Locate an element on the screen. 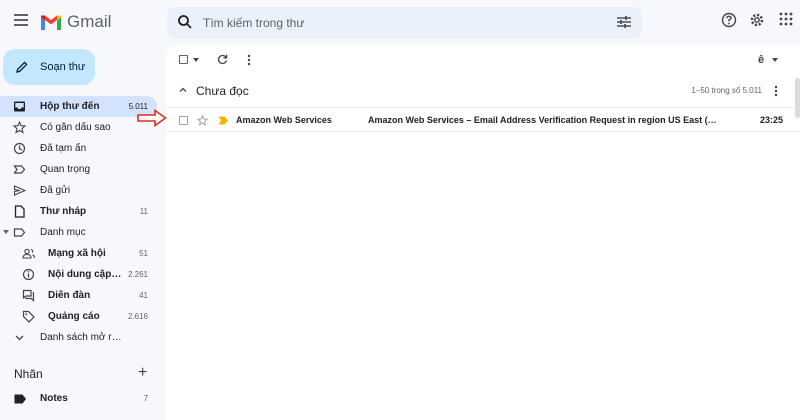 Image resolution: width=800 pixels, height=420 pixels. sidebar-item-inbox: Hộp thư đến 5.011 is located at coordinates (78, 106).